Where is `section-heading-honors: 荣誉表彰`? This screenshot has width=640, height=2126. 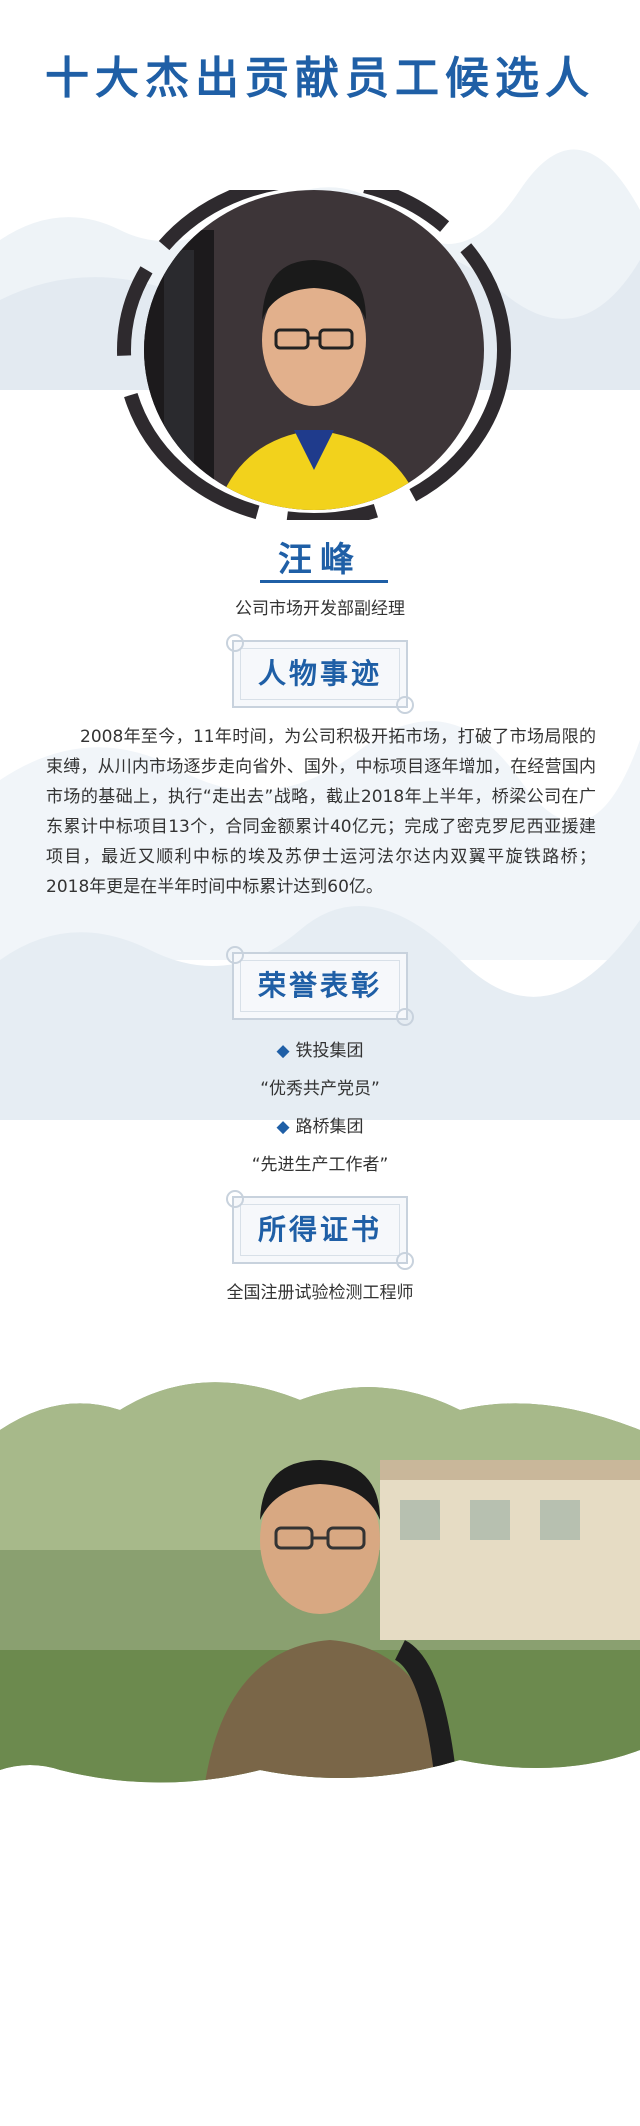 section-heading-honors: 荣誉表彰 is located at coordinates (320, 986).